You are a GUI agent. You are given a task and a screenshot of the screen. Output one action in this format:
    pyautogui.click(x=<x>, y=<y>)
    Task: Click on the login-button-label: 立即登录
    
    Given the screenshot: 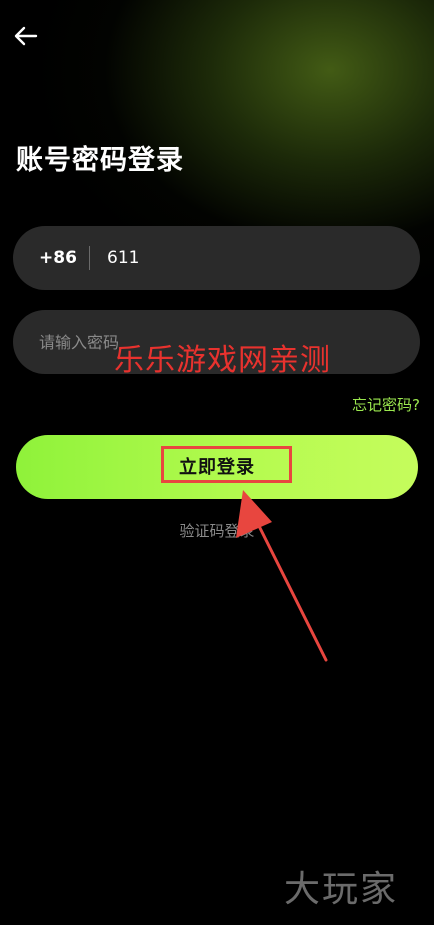 What is the action you would take?
    pyautogui.click(x=217, y=467)
    